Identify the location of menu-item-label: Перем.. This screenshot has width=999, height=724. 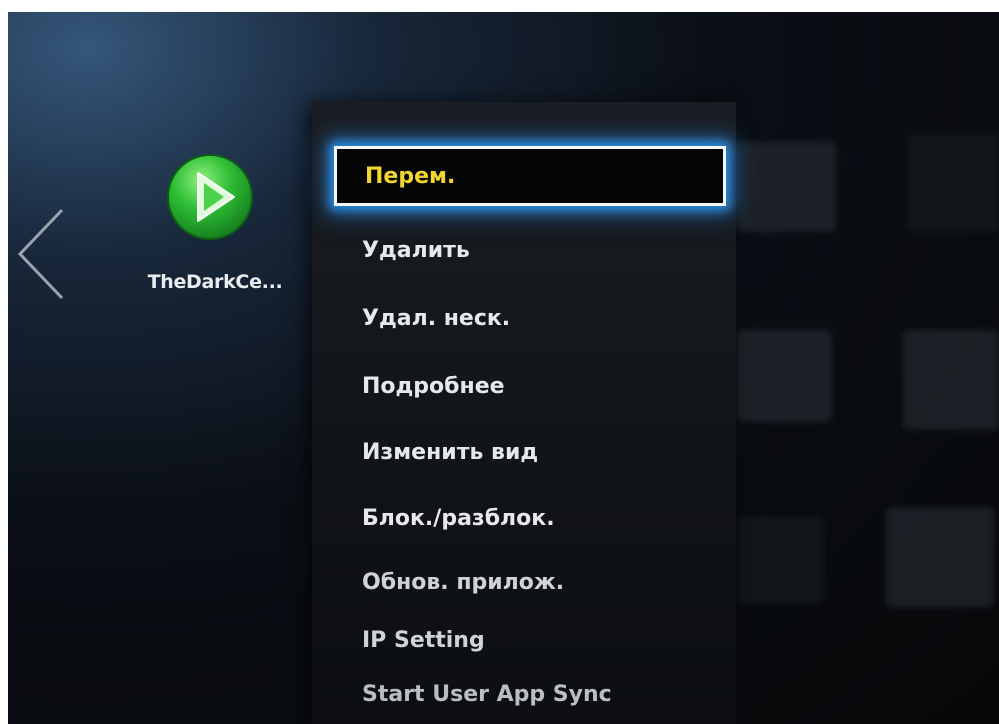
(410, 176).